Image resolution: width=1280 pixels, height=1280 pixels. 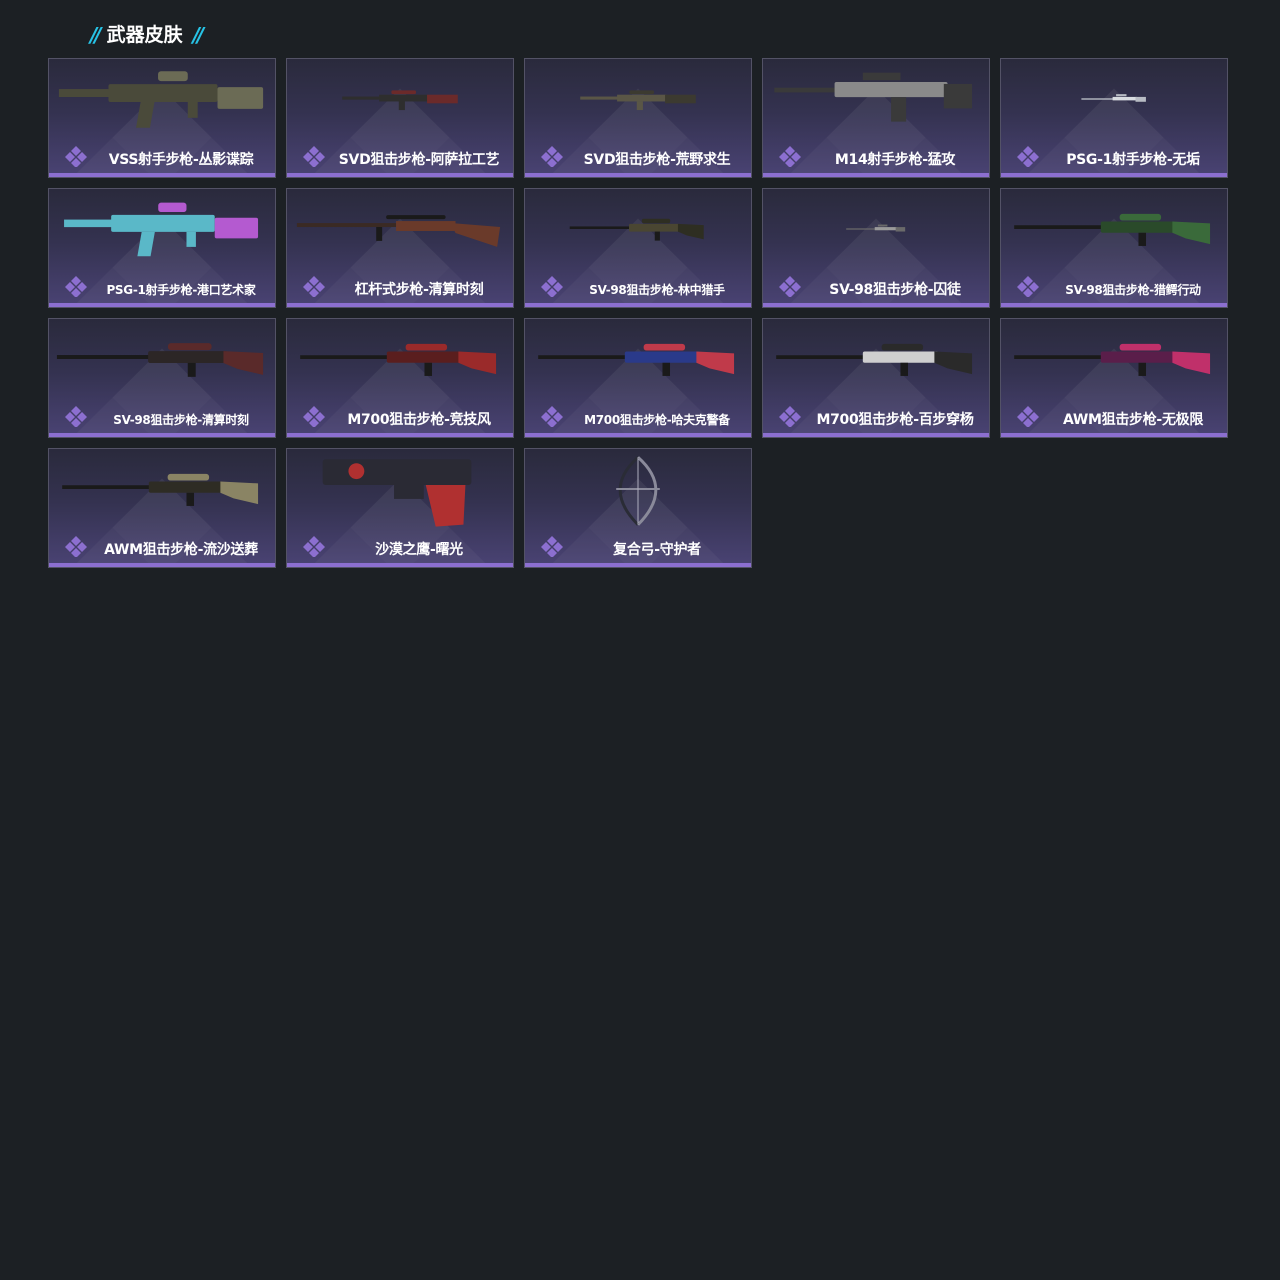 What do you see at coordinates (657, 160) in the screenshot?
I see `weapon-skin-name: SVD狙击步枪-荒野求生` at bounding box center [657, 160].